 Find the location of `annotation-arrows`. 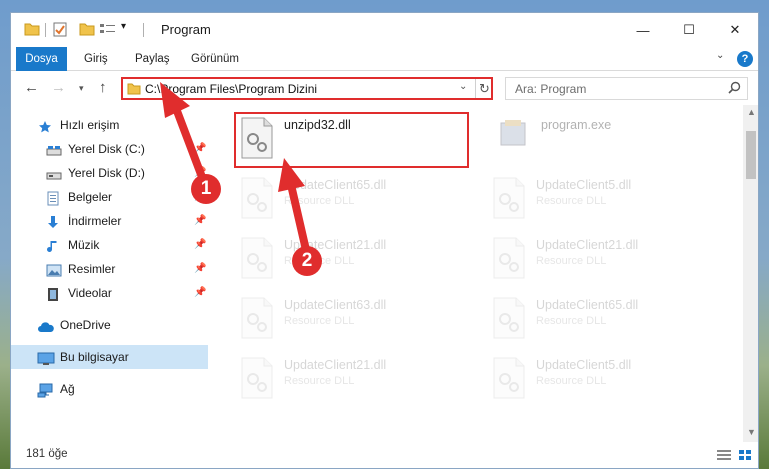

annotation-arrows is located at coordinates (235, 168).